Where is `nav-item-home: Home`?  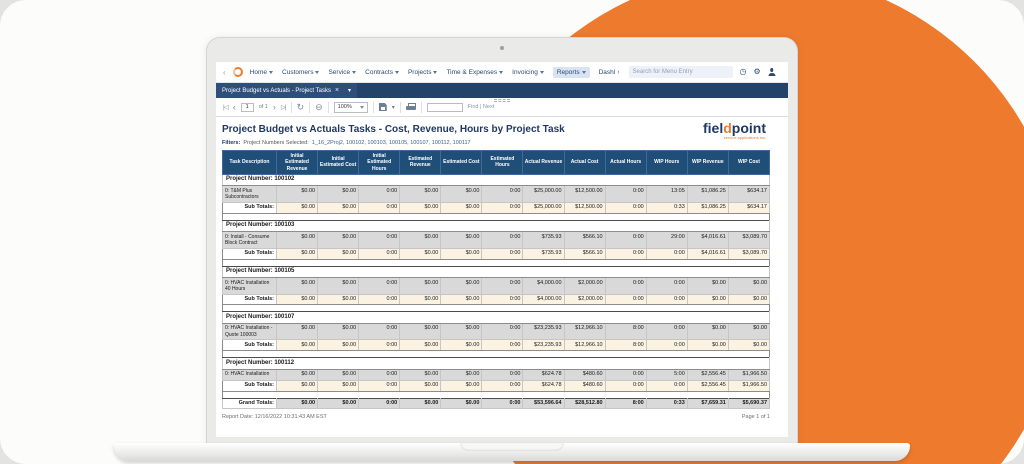
nav-item-home: Home is located at coordinates (262, 72).